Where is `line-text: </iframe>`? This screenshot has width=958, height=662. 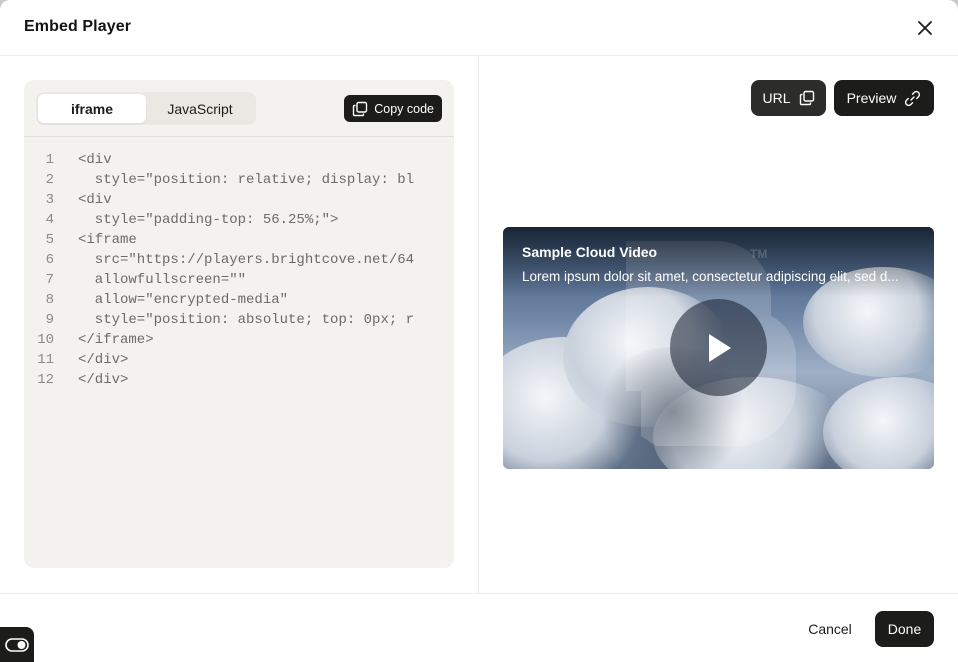 line-text: </iframe> is located at coordinates (116, 340).